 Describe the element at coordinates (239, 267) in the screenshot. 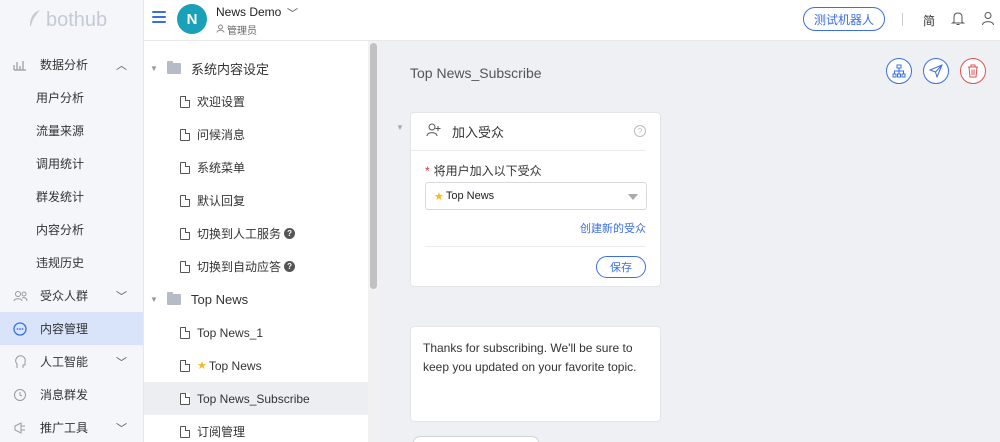

I see `tree-item-label: 切换到自动应答` at that location.